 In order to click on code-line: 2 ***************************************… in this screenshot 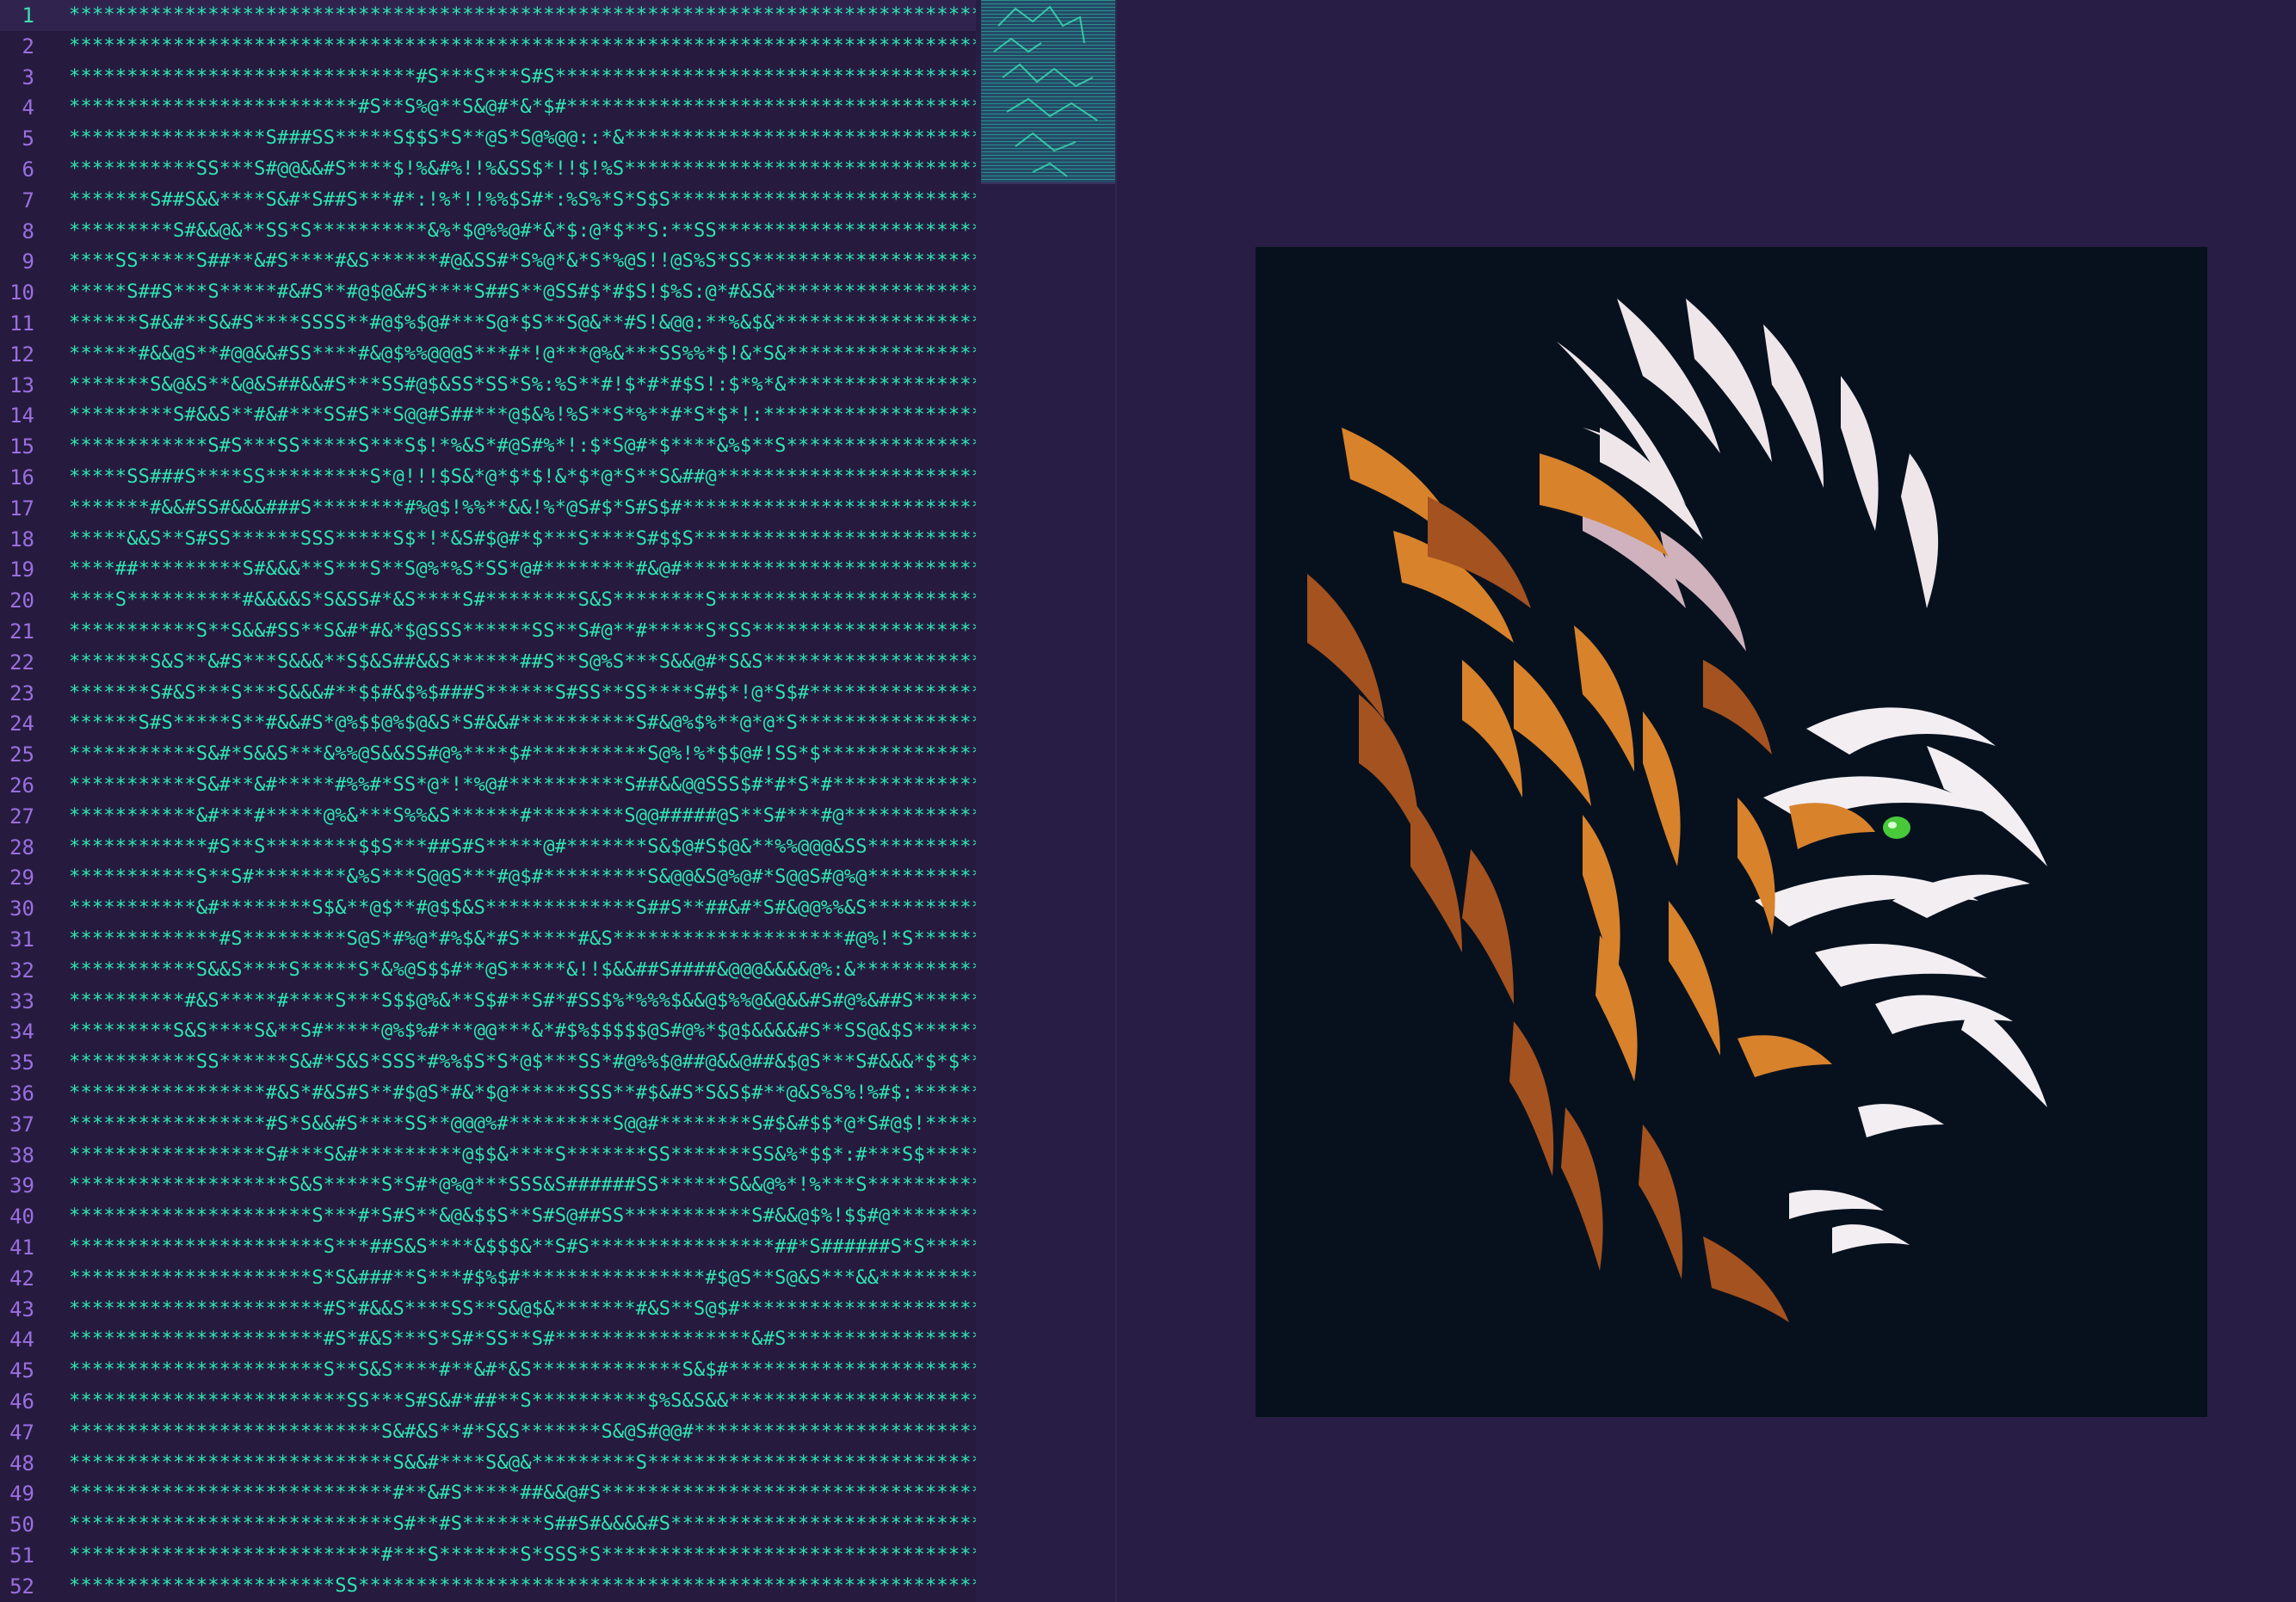, I will do `click(488, 46)`.